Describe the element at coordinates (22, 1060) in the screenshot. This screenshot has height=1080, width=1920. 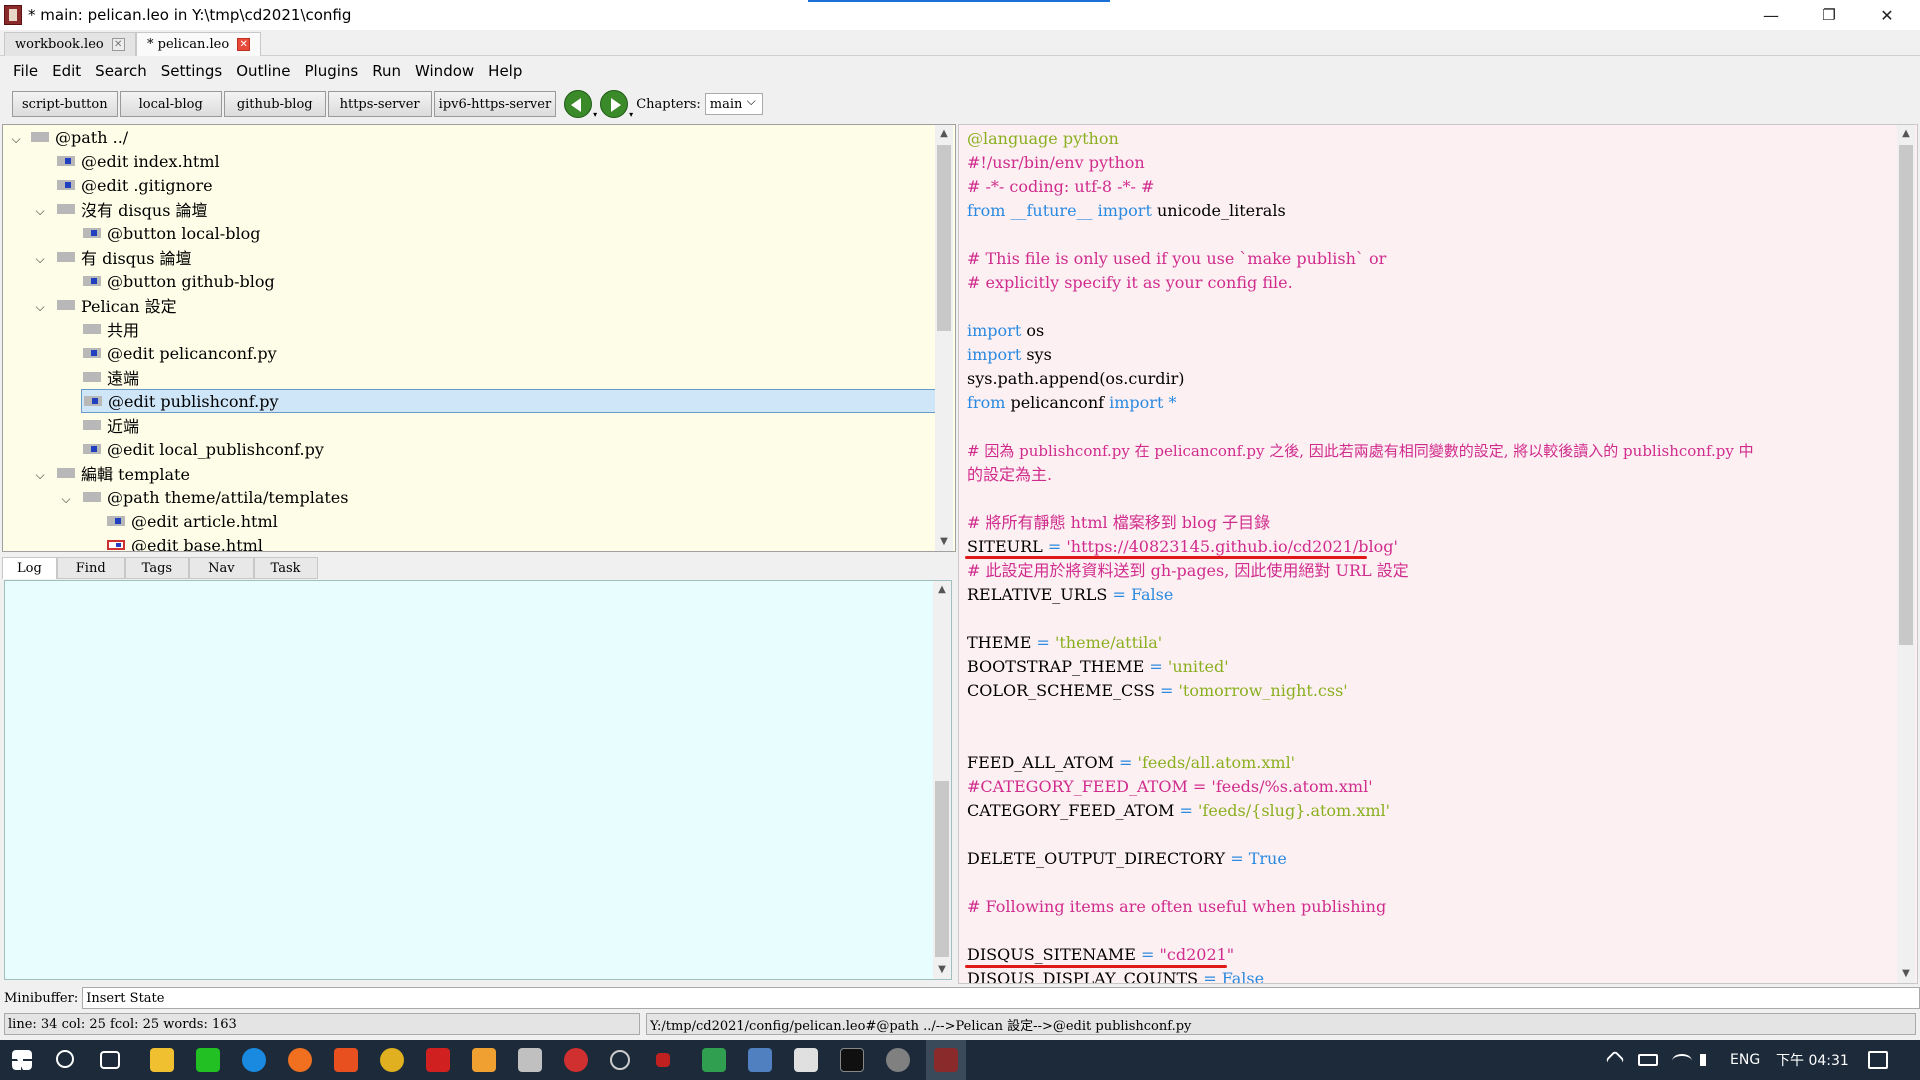
I see `windows-start-icon` at that location.